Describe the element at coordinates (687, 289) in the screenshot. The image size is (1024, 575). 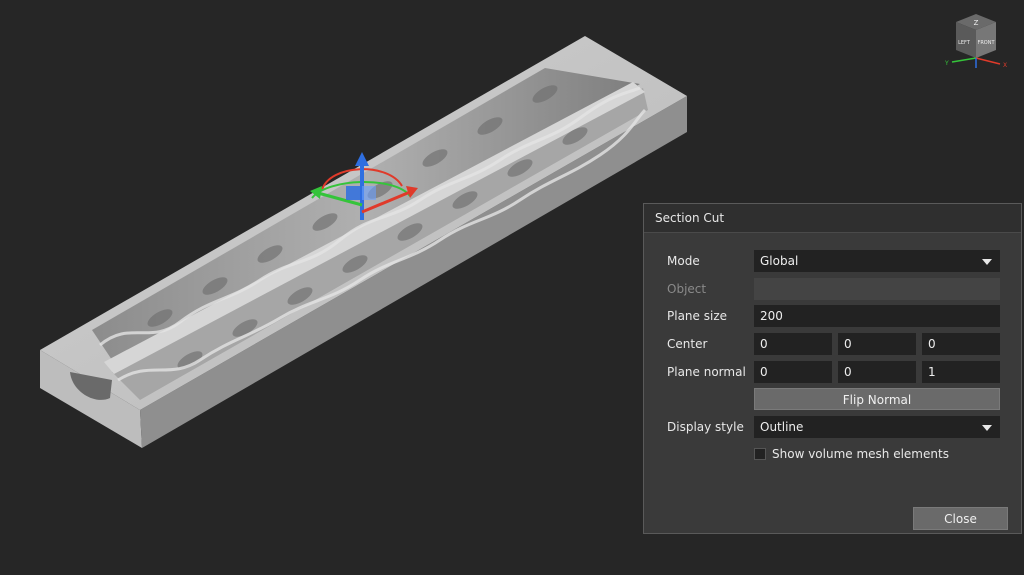
I see `object-label: Object` at that location.